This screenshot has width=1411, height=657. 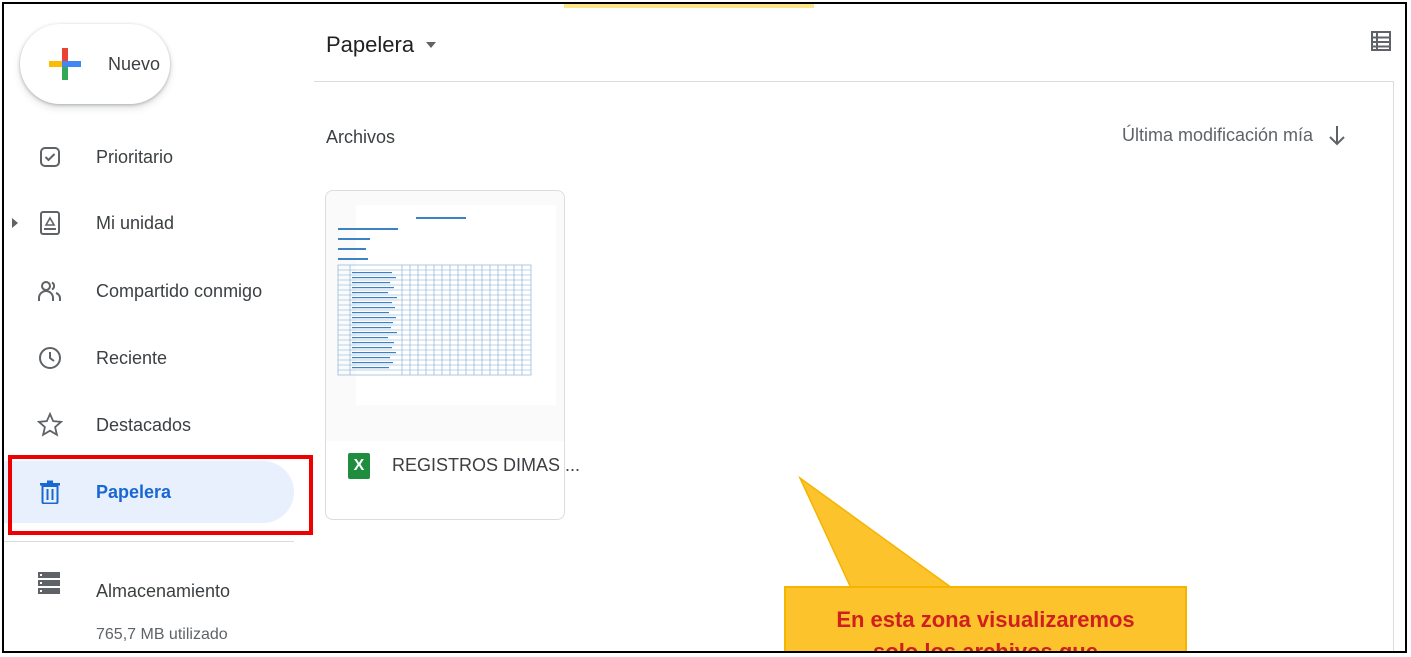 I want to click on clock-icon, so click(x=50, y=358).